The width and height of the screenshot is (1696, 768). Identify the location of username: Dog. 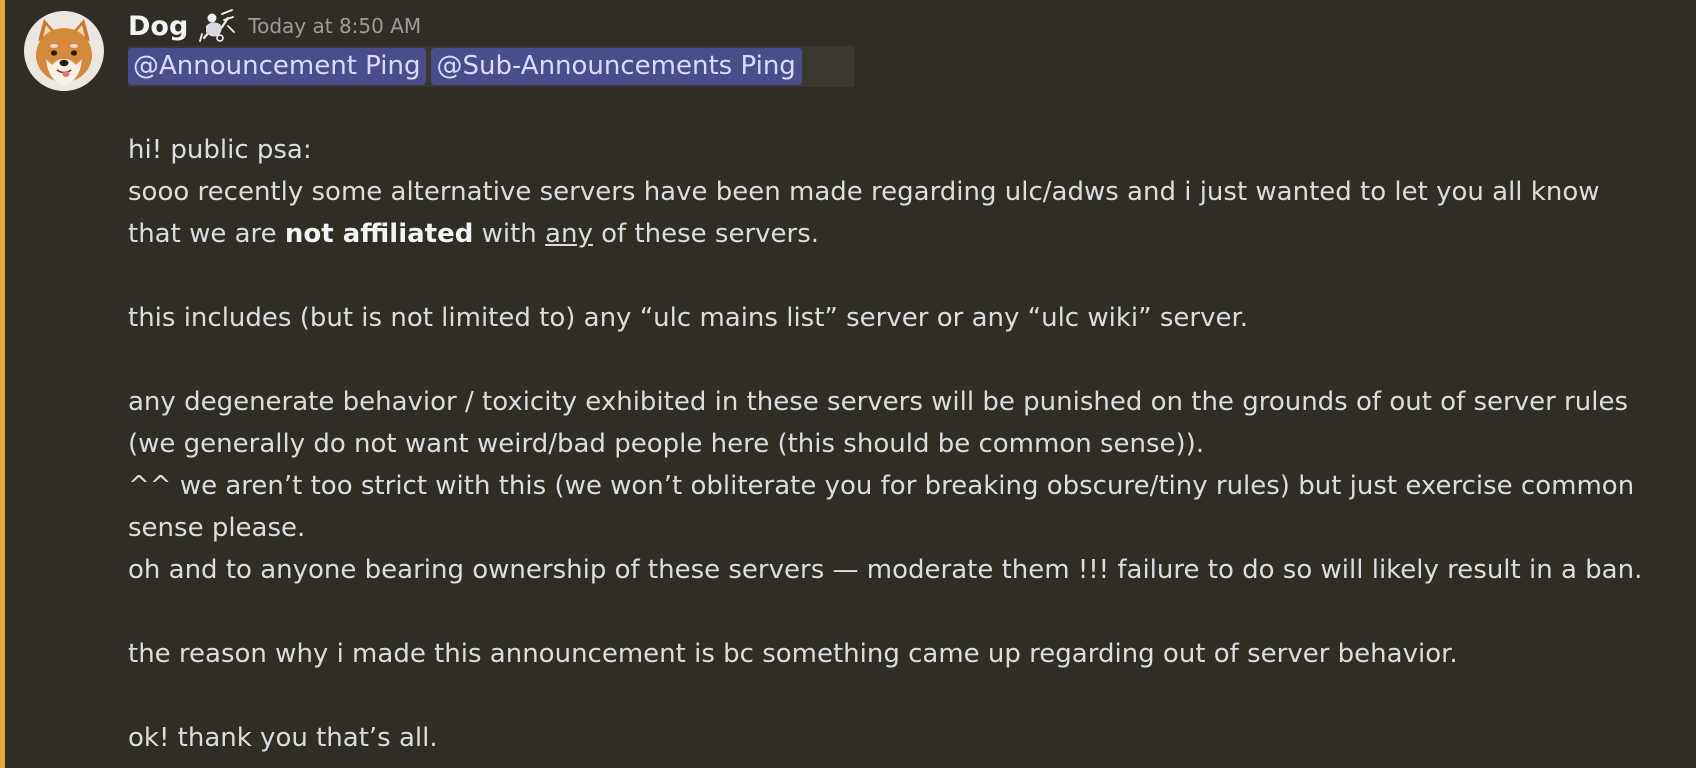
(158, 26).